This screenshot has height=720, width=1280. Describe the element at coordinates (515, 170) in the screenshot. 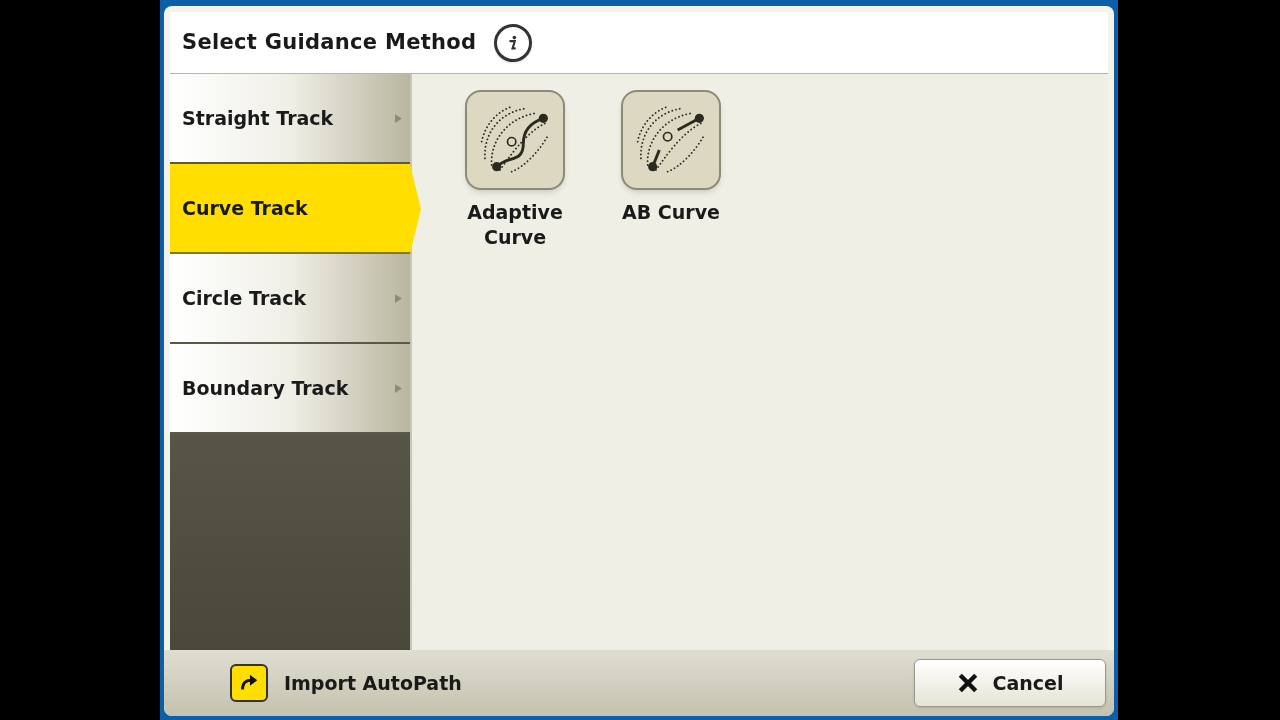

I see `method-tile: Adaptive Curve` at that location.